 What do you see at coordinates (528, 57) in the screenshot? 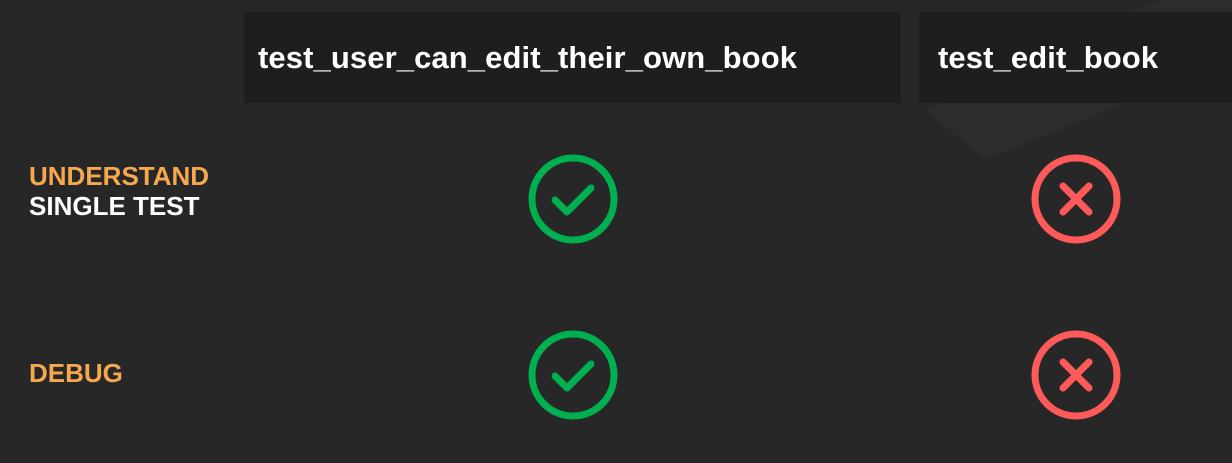
I see `column-header-label: test_user_can_edit_their_own_book` at bounding box center [528, 57].